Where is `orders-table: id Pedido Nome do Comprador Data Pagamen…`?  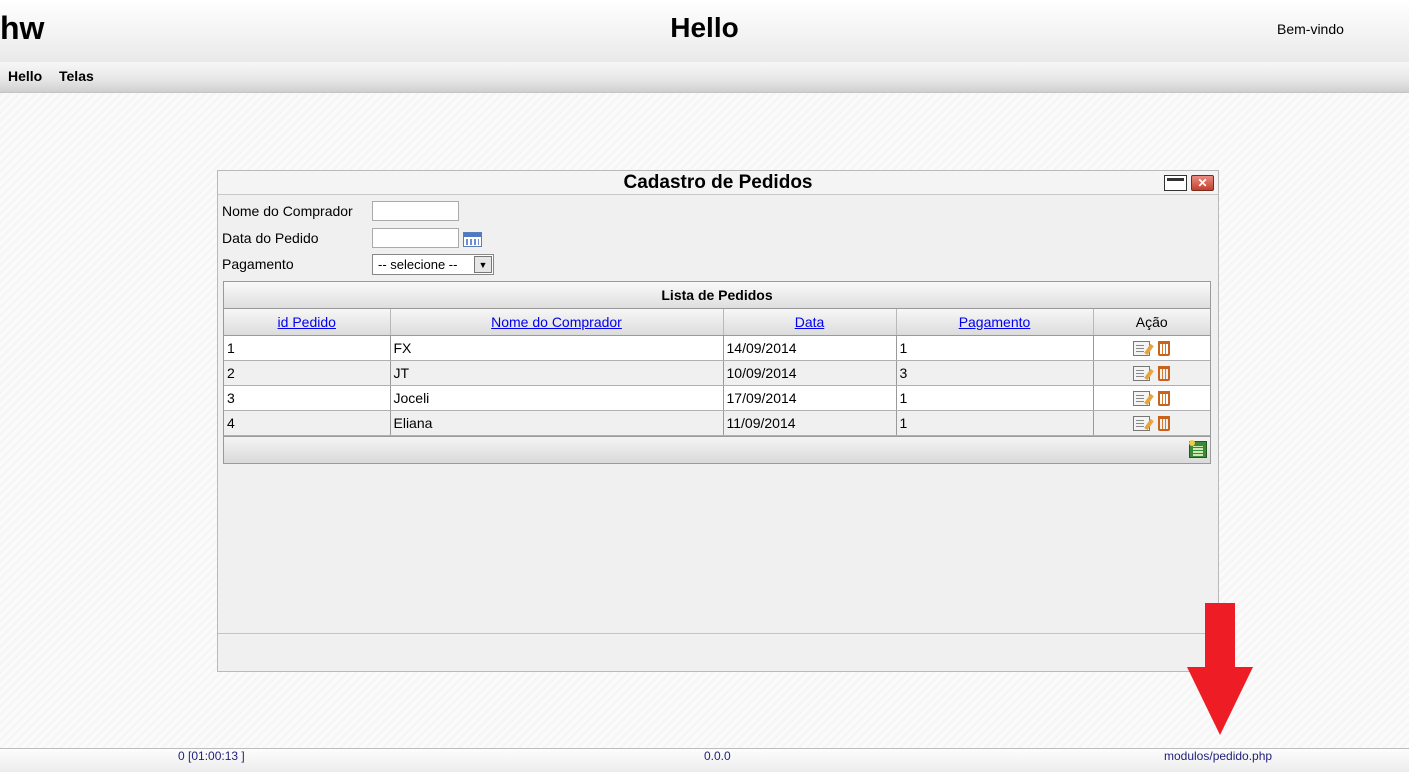
orders-table: id Pedido Nome do Comprador Data Pagamen… is located at coordinates (717, 372).